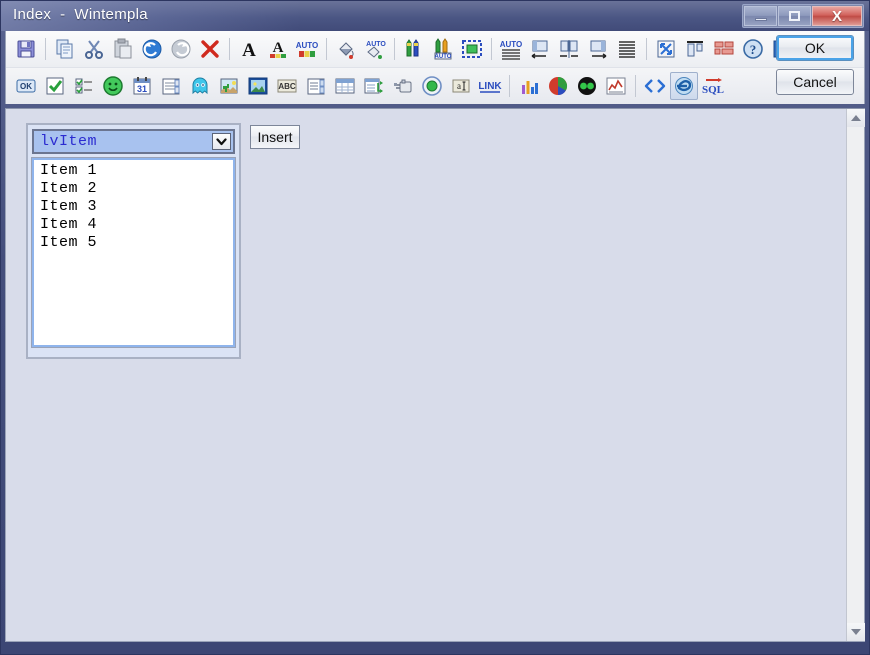  Describe the element at coordinates (134, 171) in the screenshot. I see `list-item: Item 1` at that location.